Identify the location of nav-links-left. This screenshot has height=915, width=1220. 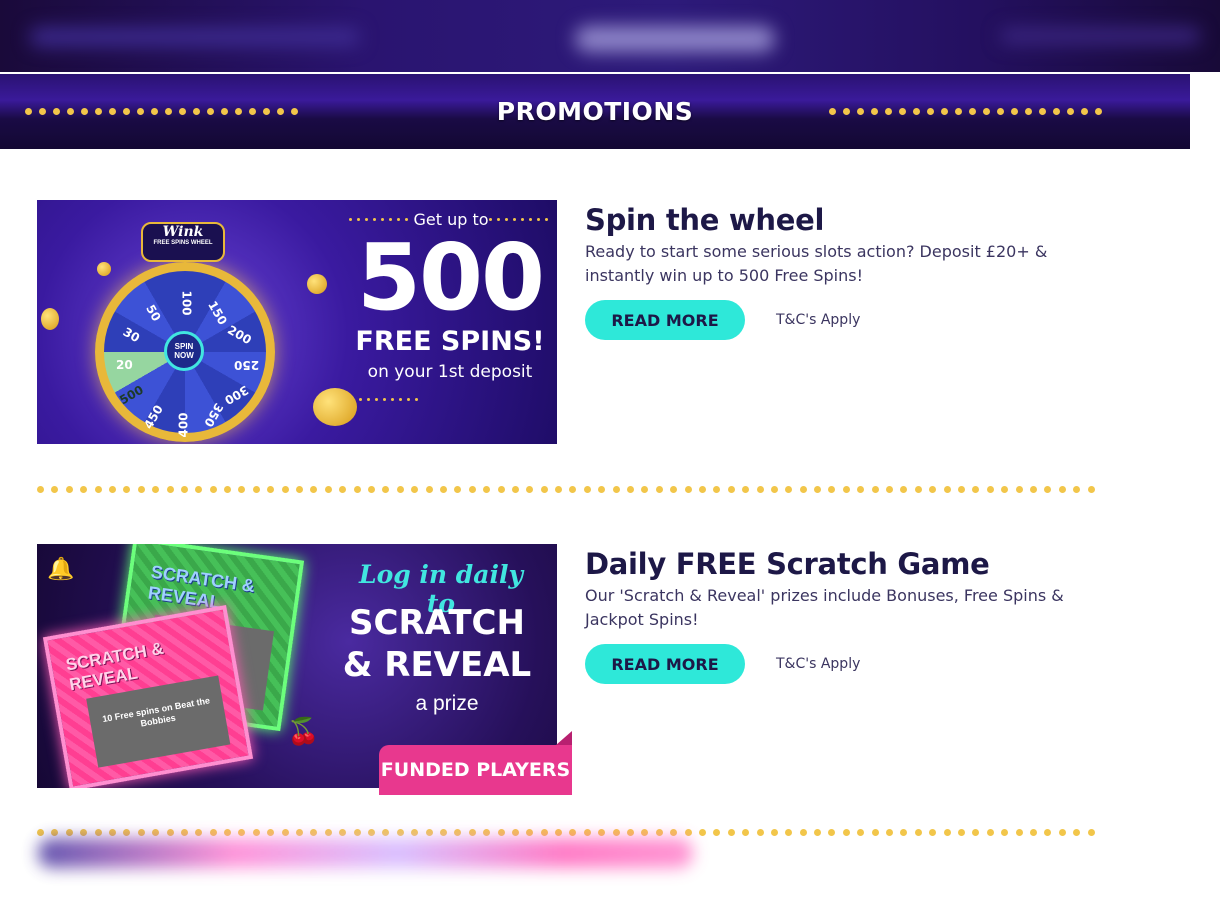
(195, 37).